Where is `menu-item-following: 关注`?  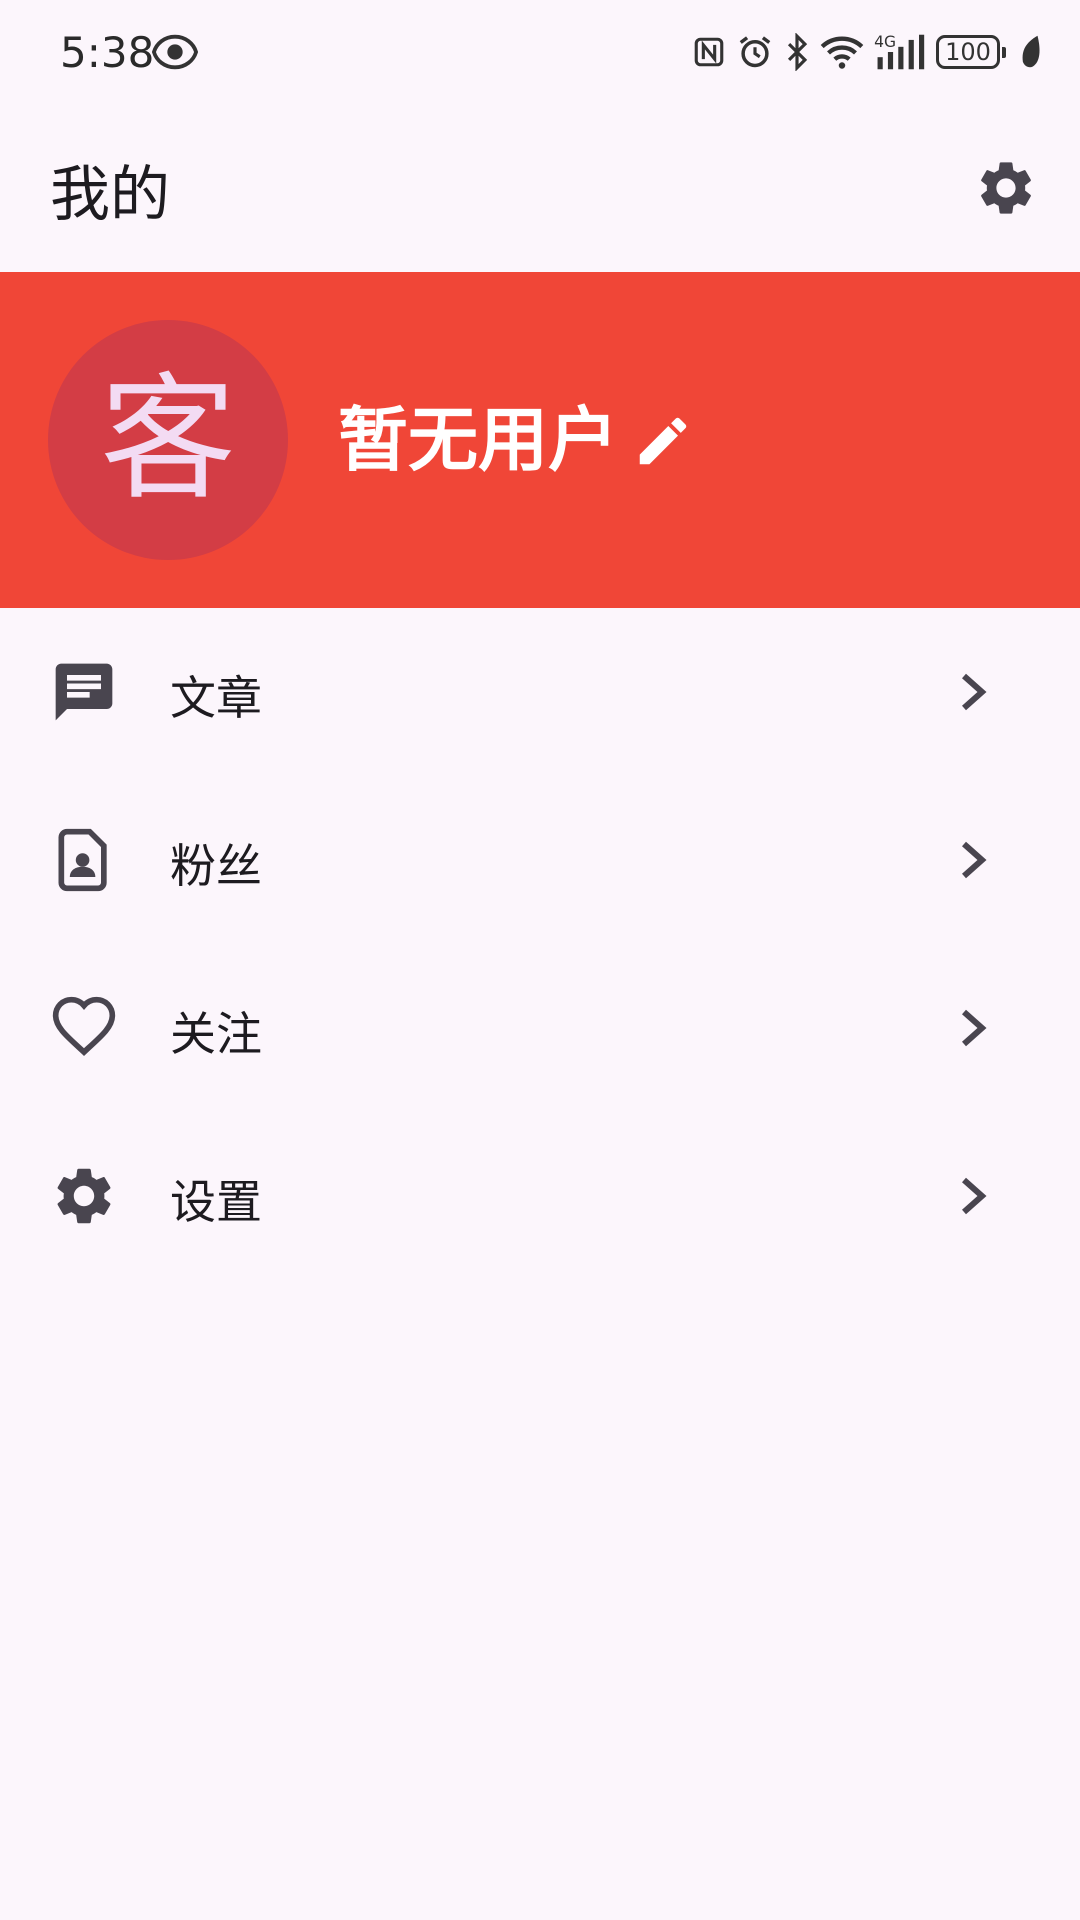 menu-item-following: 关注 is located at coordinates (540, 1028).